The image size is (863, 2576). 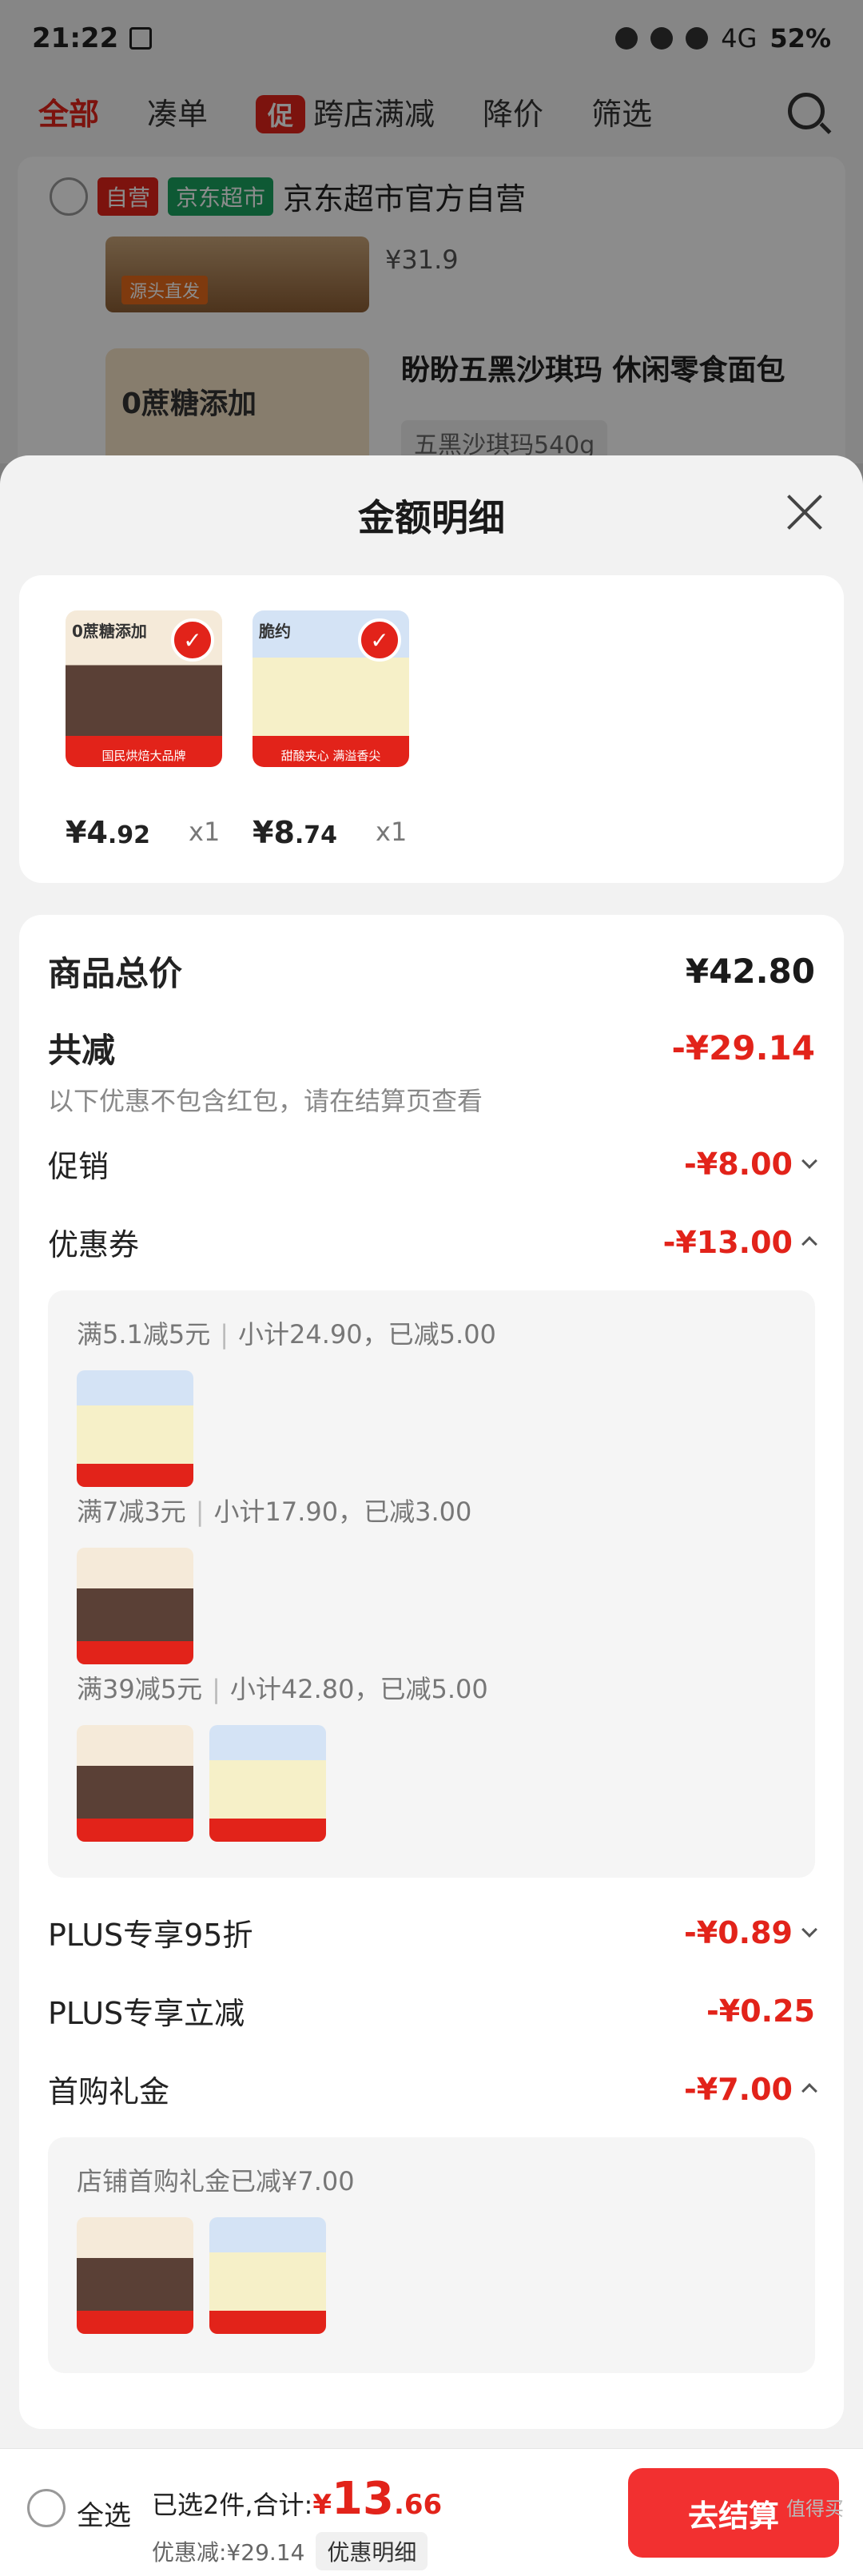 What do you see at coordinates (232, 2505) in the screenshot?
I see `selected-count: 已选2件,合计:` at bounding box center [232, 2505].